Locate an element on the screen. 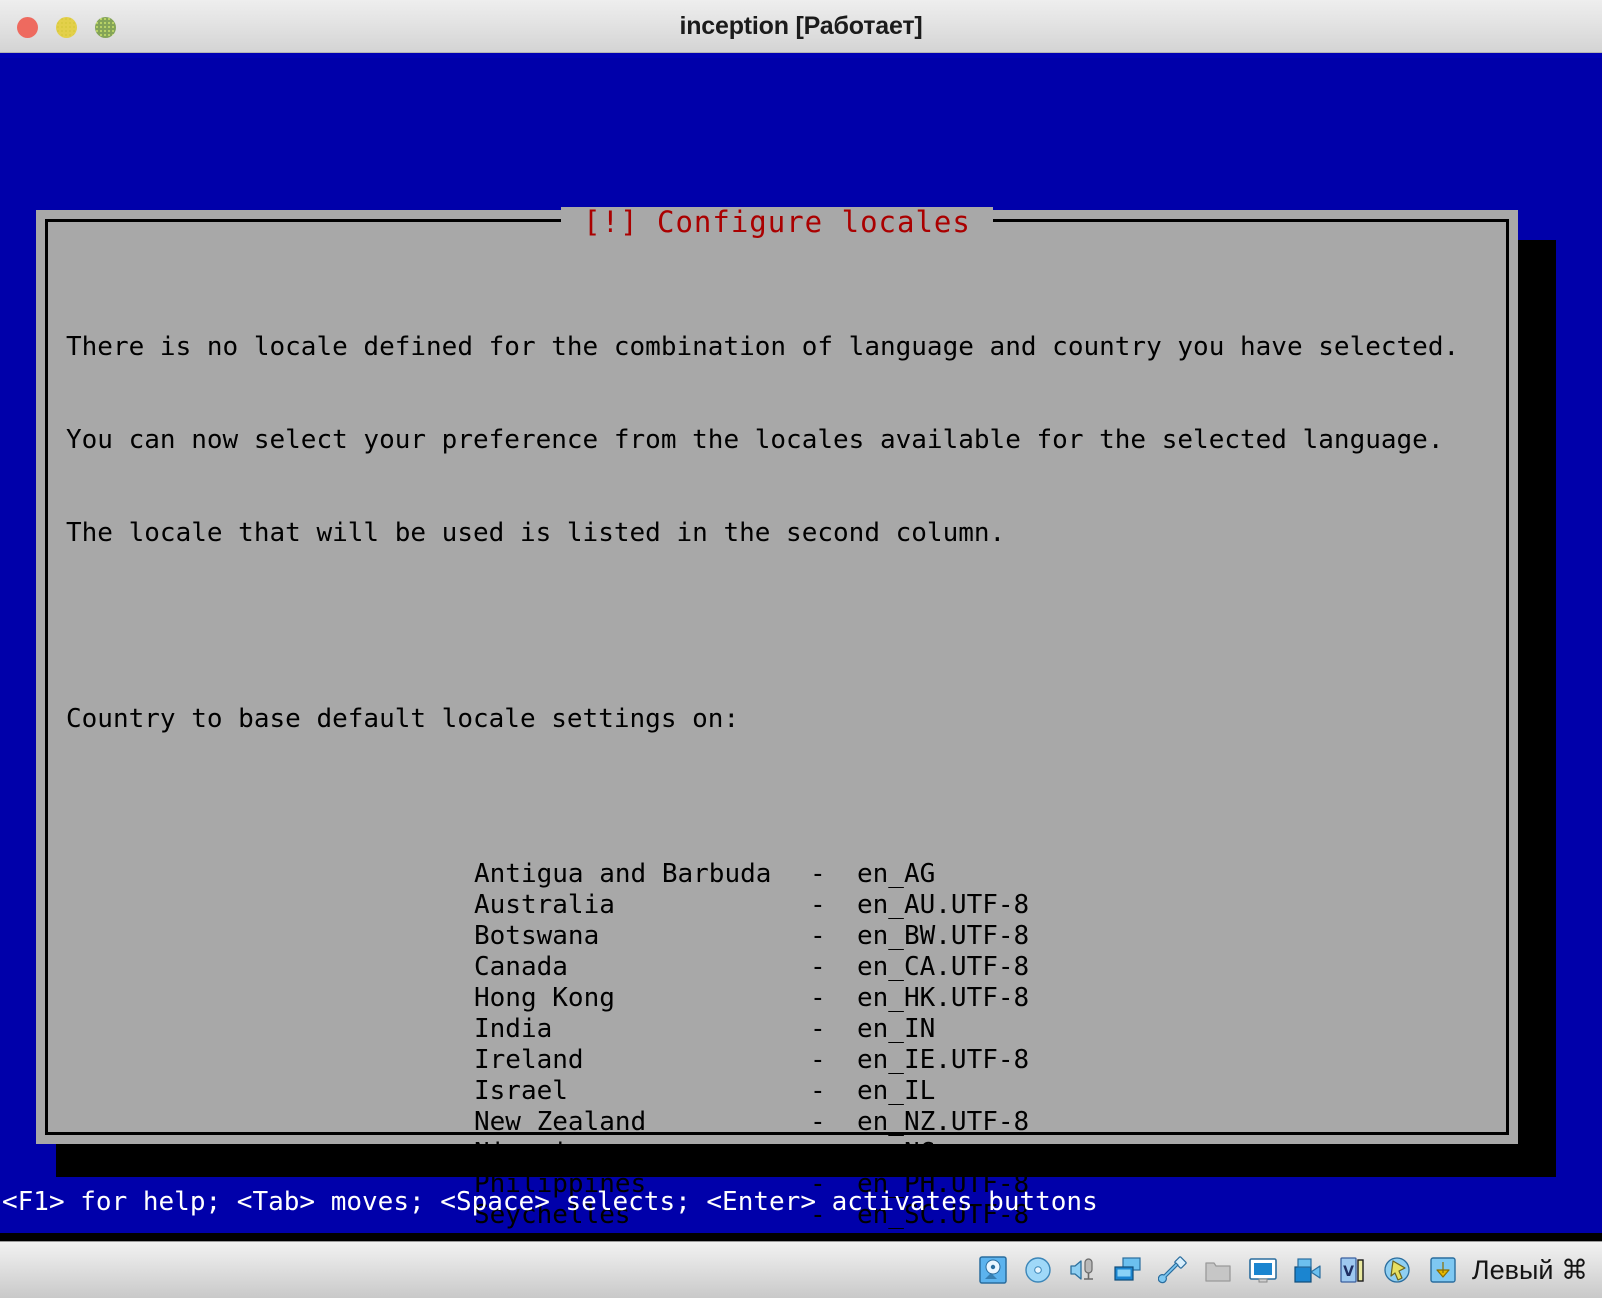 The image size is (1602, 1298). locale-code: en_NG is located at coordinates (896, 1153).